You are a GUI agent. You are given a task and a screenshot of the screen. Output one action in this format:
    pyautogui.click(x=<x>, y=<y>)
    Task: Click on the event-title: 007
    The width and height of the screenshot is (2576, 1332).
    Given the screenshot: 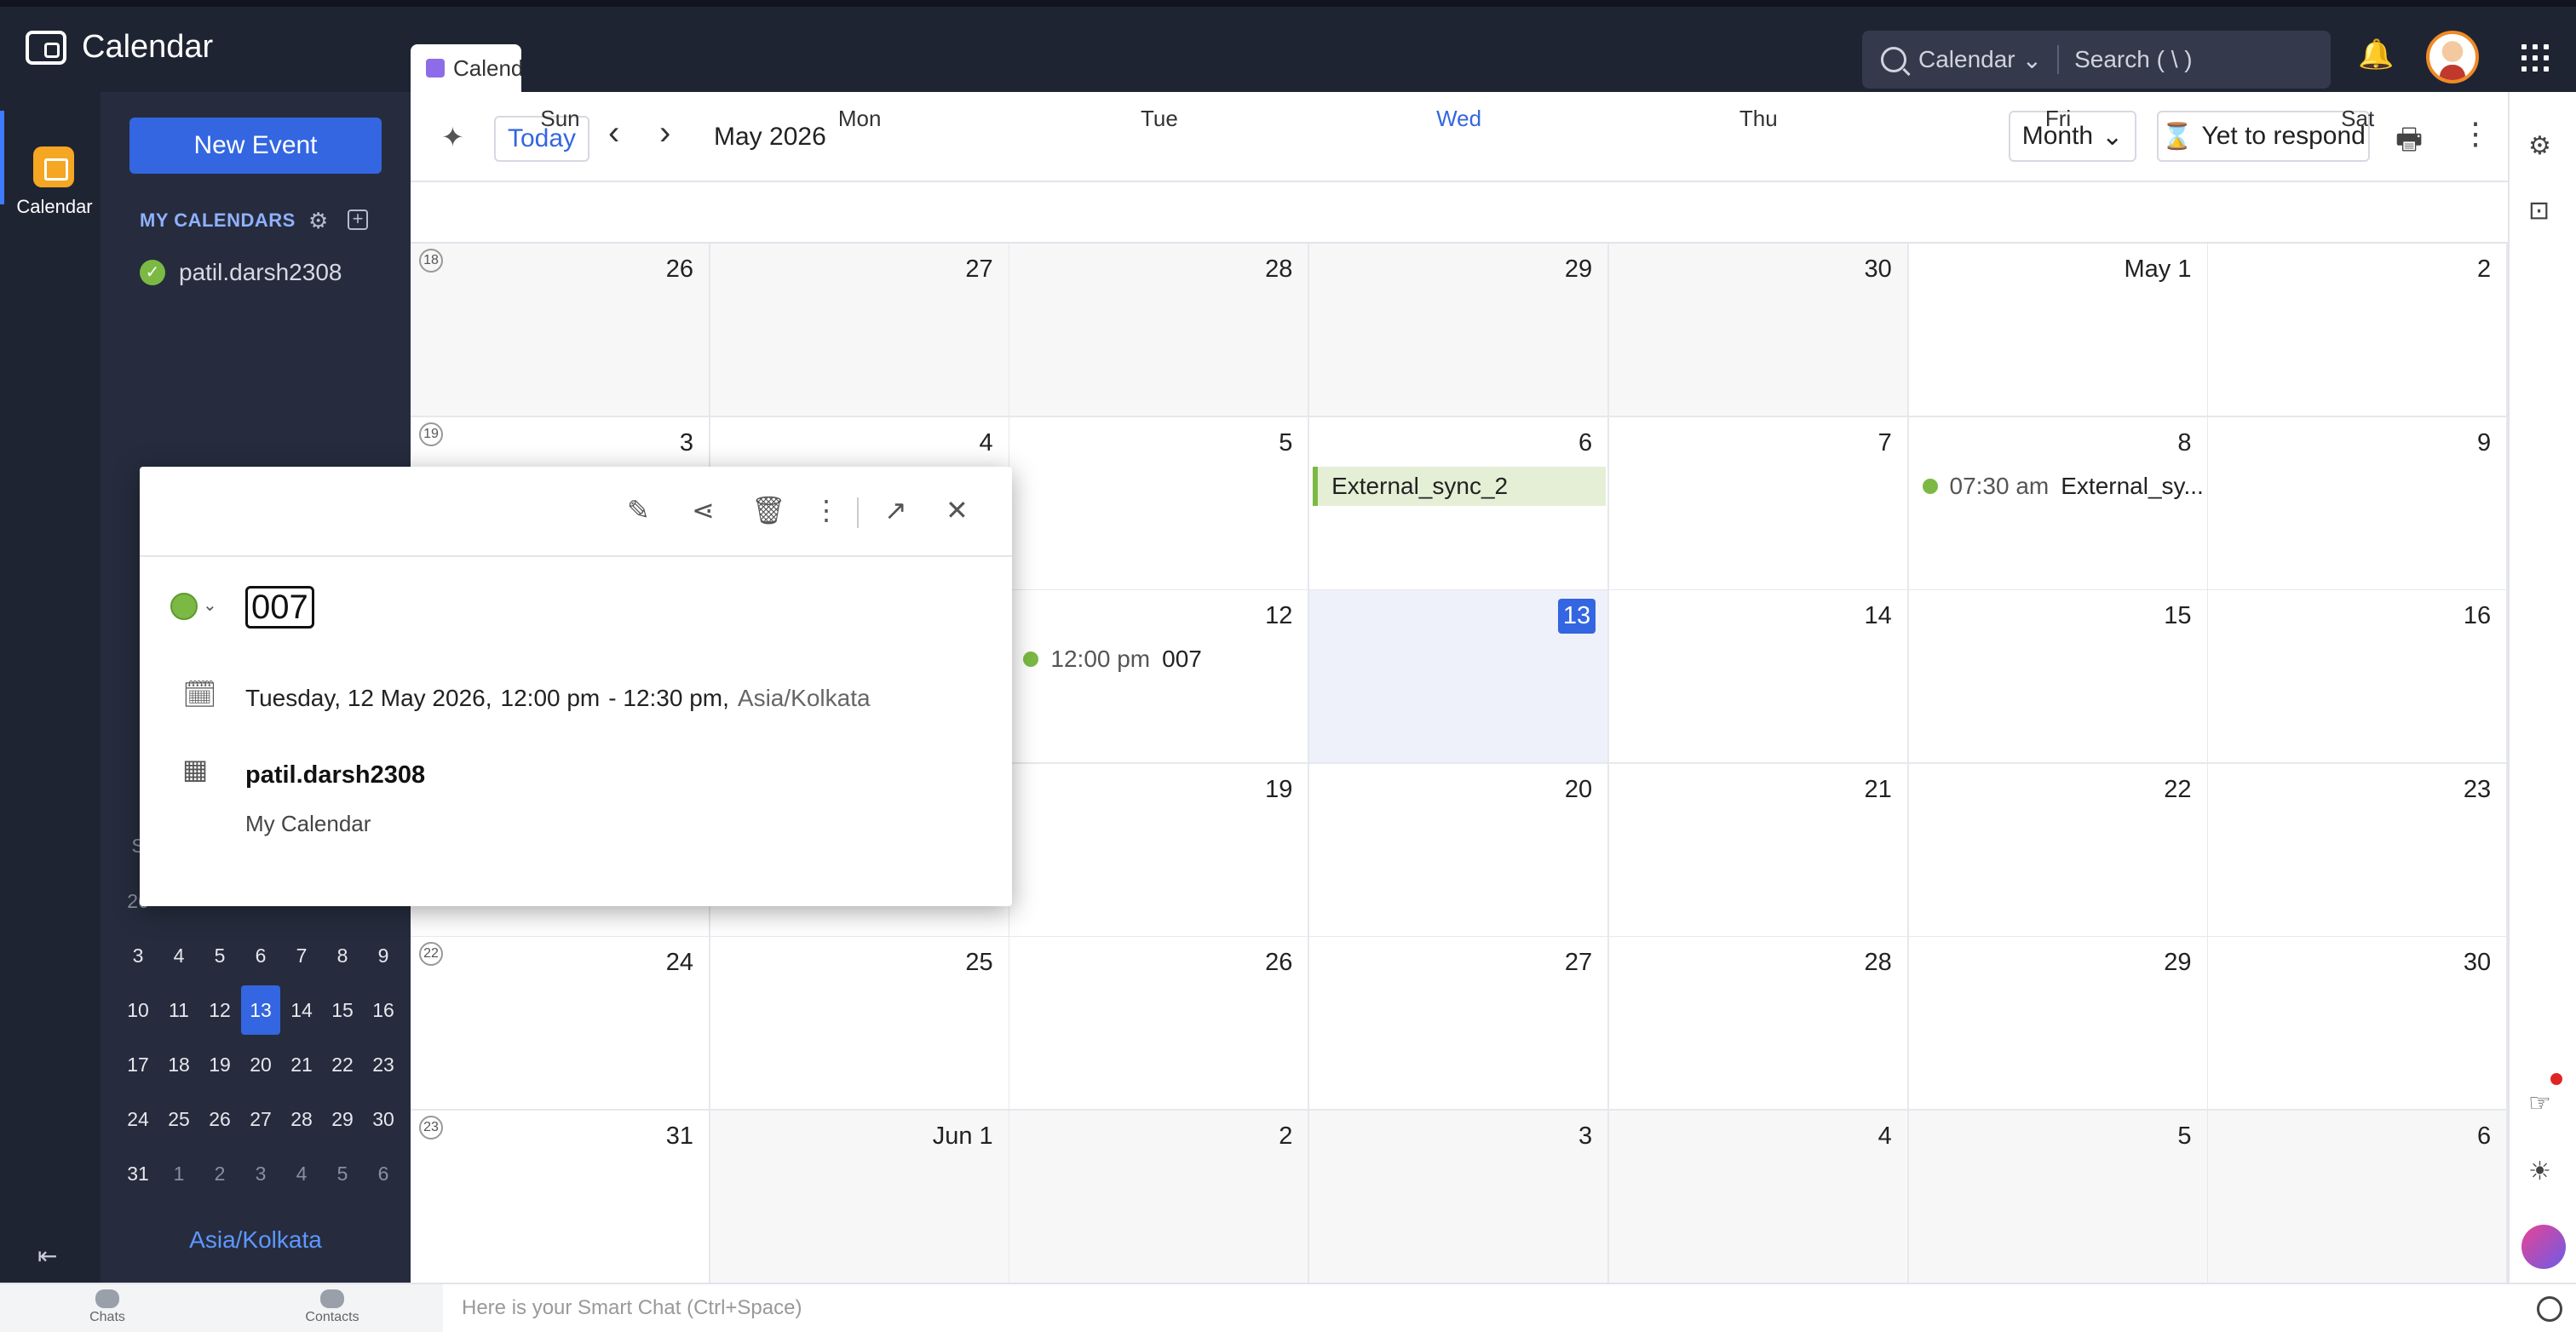 What is the action you would take?
    pyautogui.click(x=279, y=607)
    